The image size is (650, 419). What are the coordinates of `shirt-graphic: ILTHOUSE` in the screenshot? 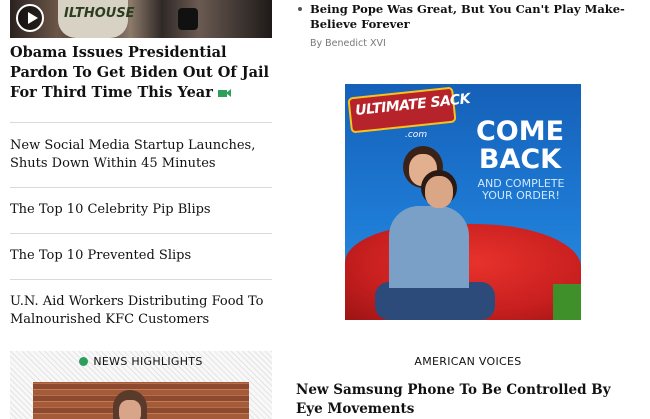 It's located at (96, 19).